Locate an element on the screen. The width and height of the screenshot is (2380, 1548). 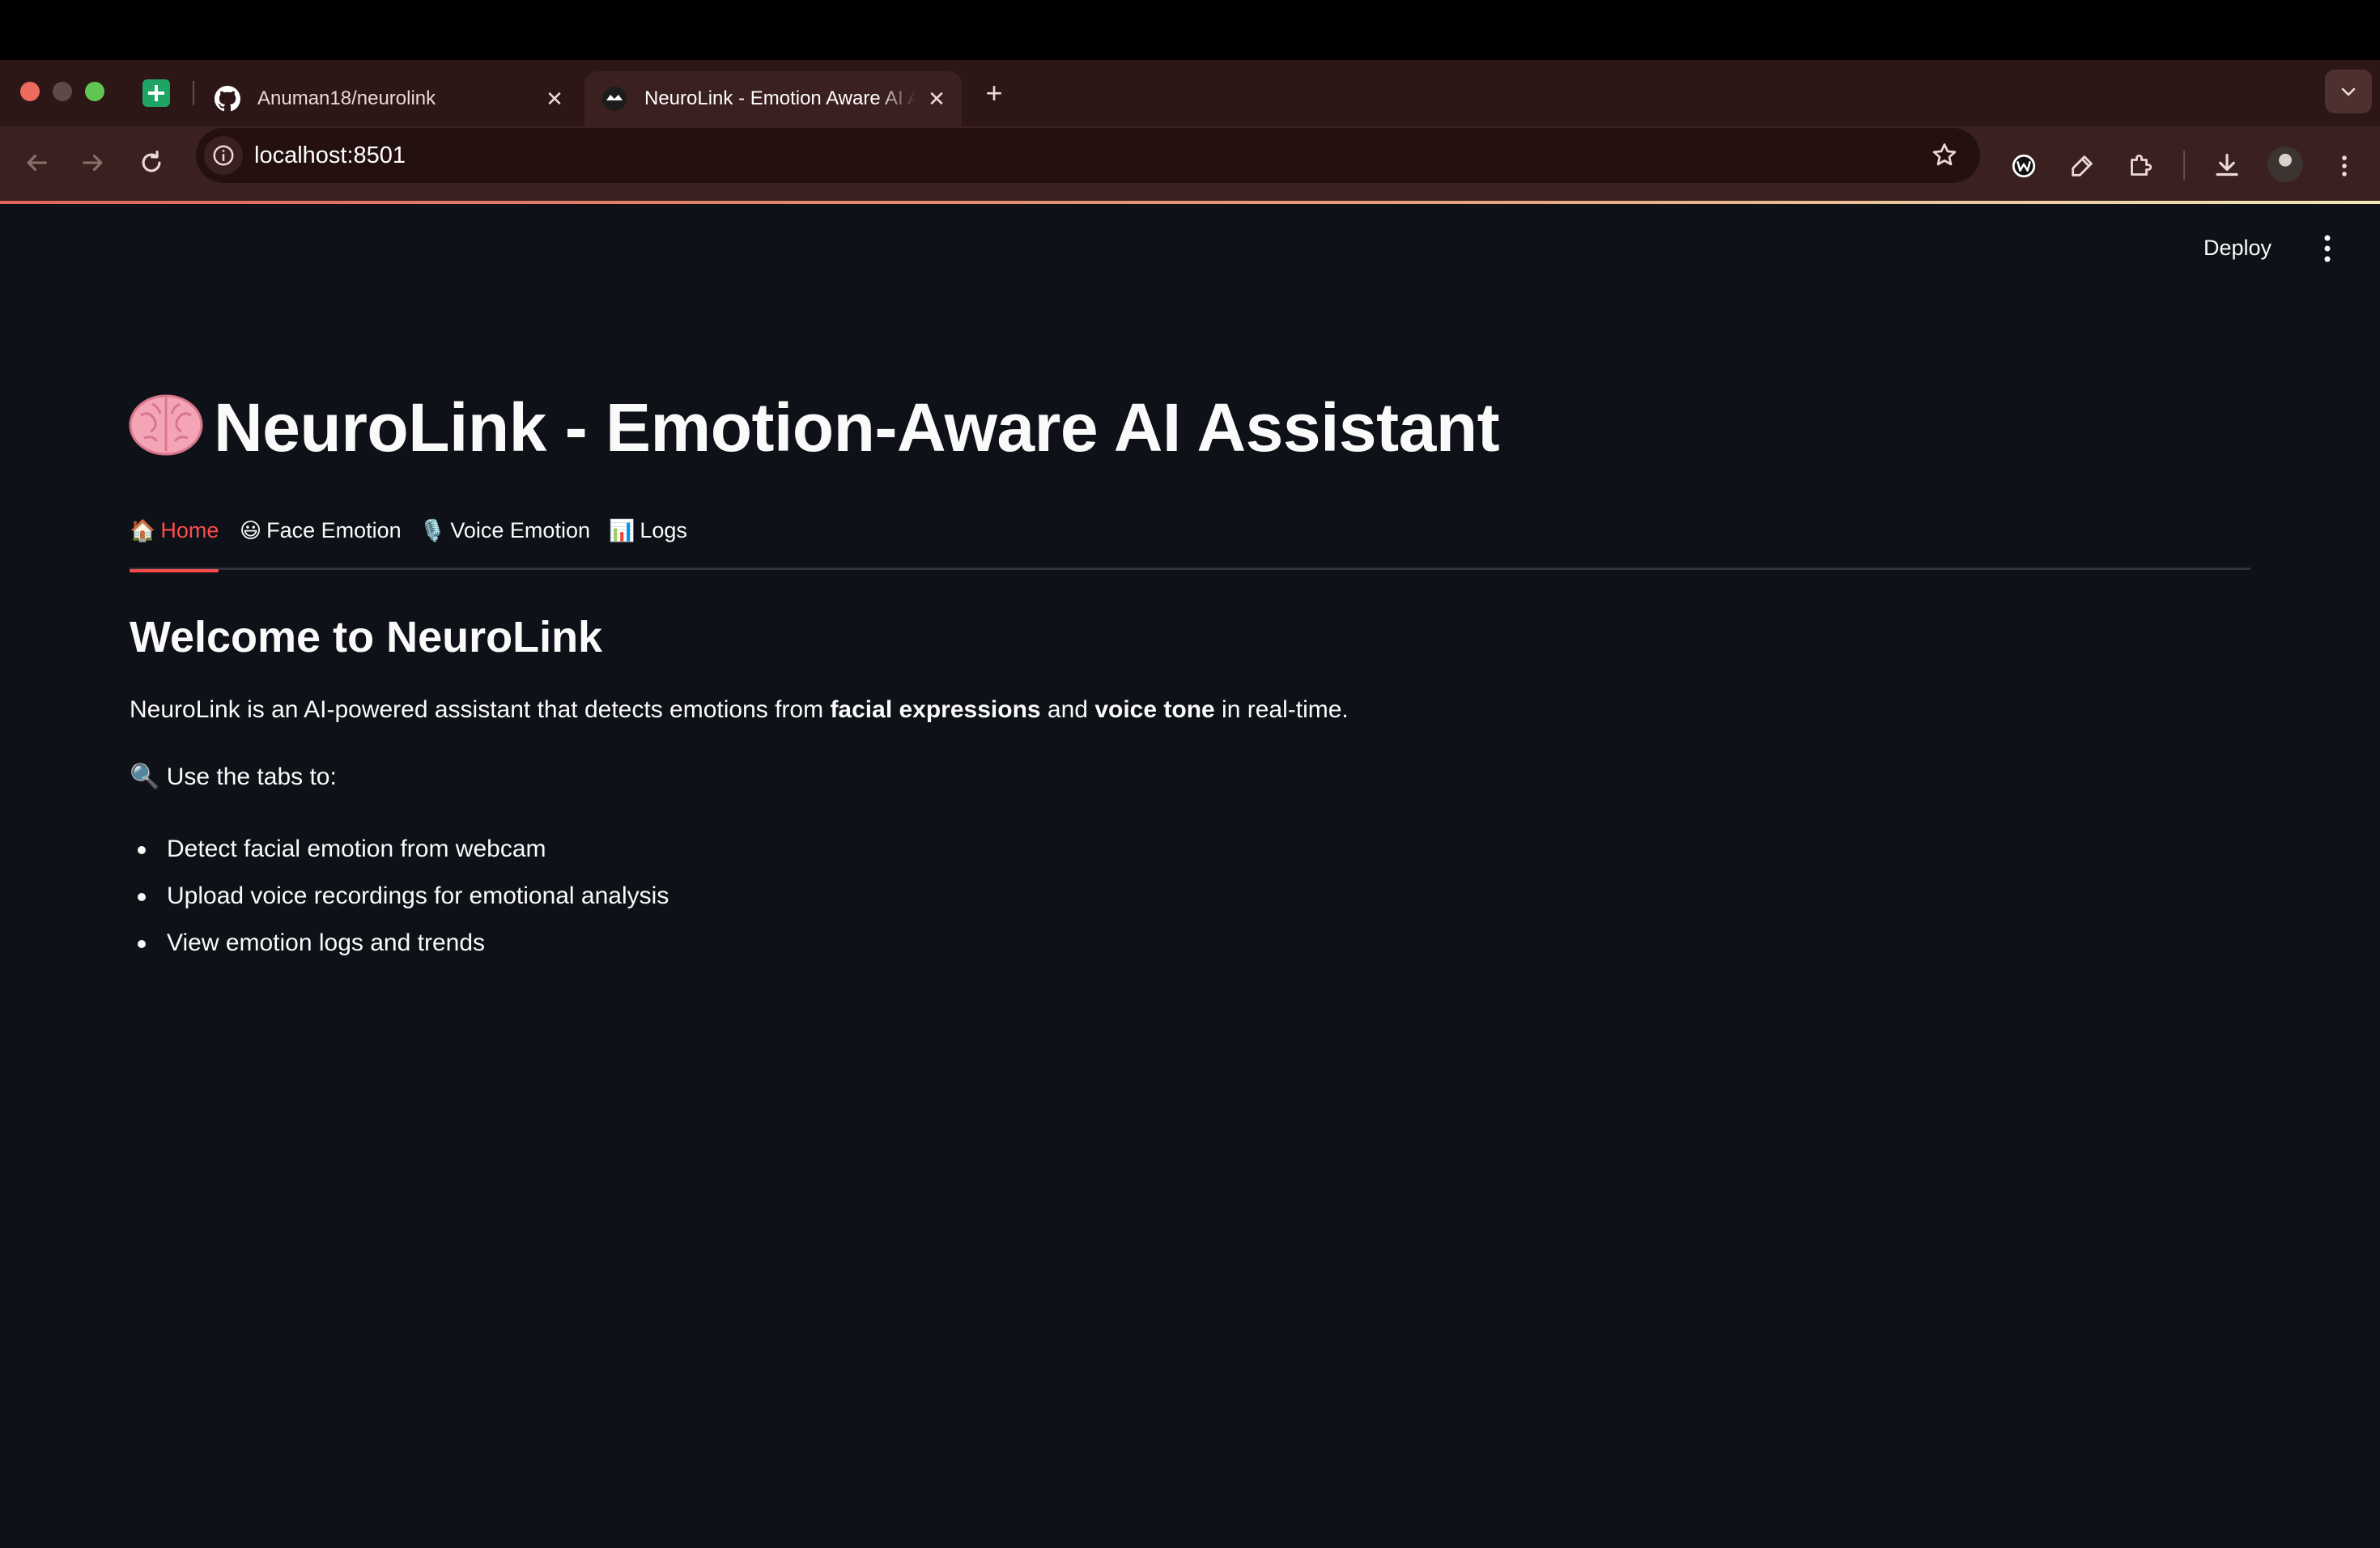
google-sheets-icon is located at coordinates (156, 93).